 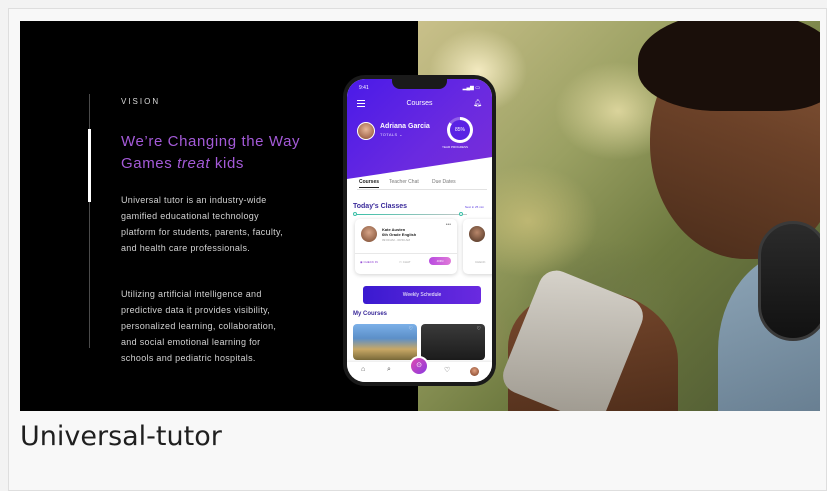 I want to click on home-icon: ⌂, so click(x=363, y=369).